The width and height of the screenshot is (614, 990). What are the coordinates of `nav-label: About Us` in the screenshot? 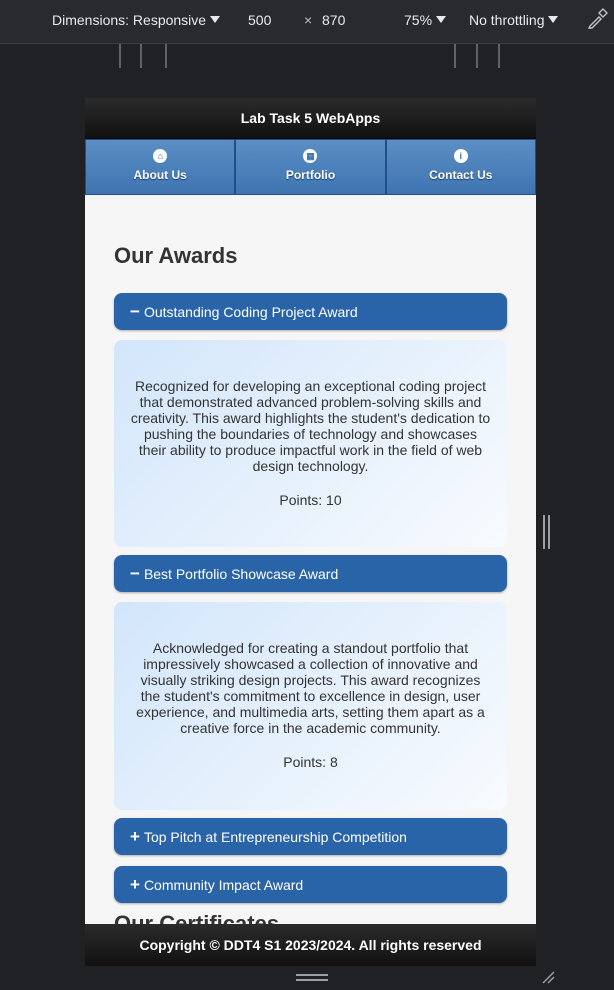 It's located at (160, 175).